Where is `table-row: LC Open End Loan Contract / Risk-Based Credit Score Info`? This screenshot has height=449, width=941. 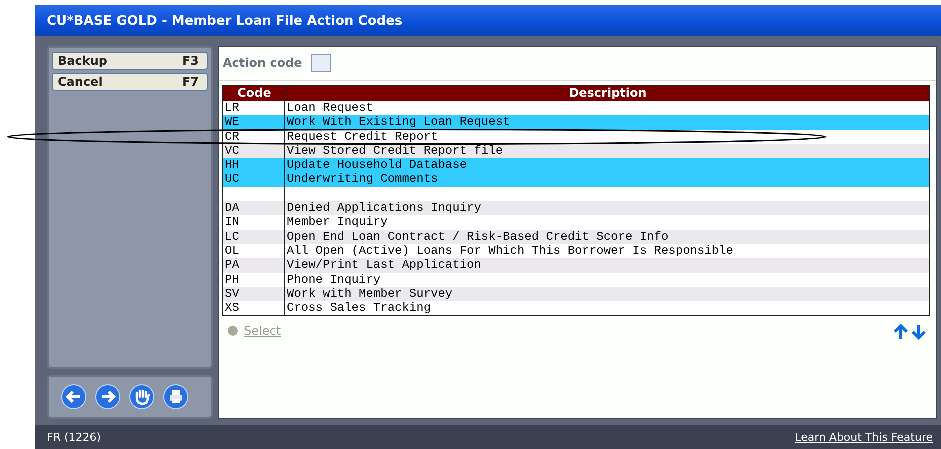 table-row: LC Open End Loan Contract / Risk-Based Credit Score Info is located at coordinates (576, 237).